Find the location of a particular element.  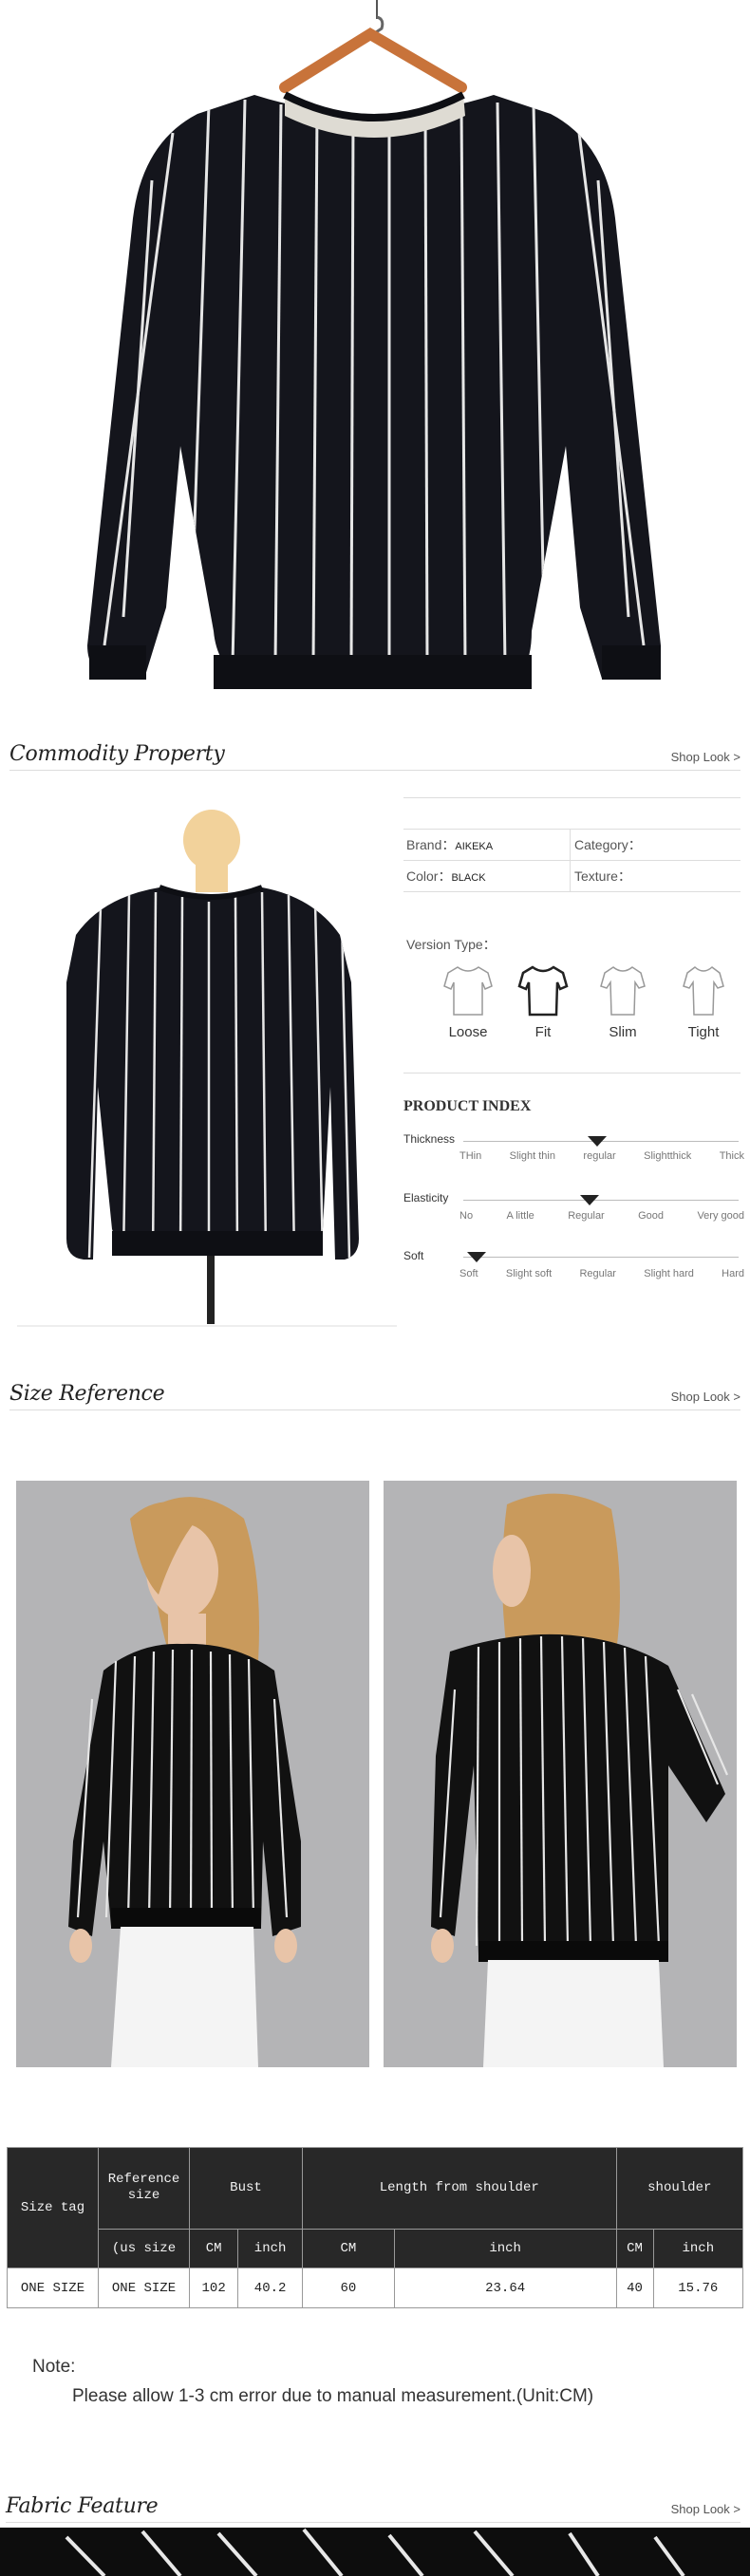

color-field: Color：BLACK is located at coordinates (446, 877).